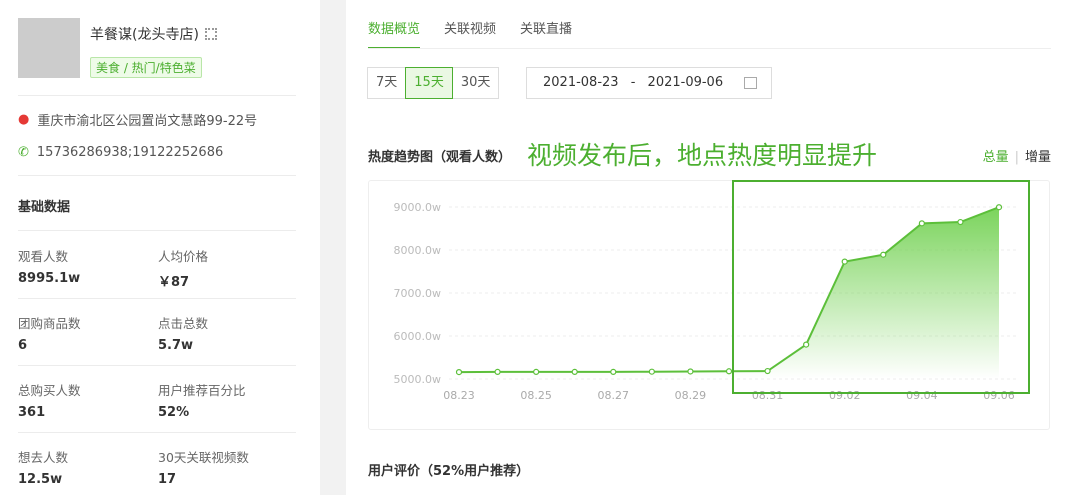  Describe the element at coordinates (44, 207) in the screenshot. I see `basic-data-title: 基础数据` at that location.